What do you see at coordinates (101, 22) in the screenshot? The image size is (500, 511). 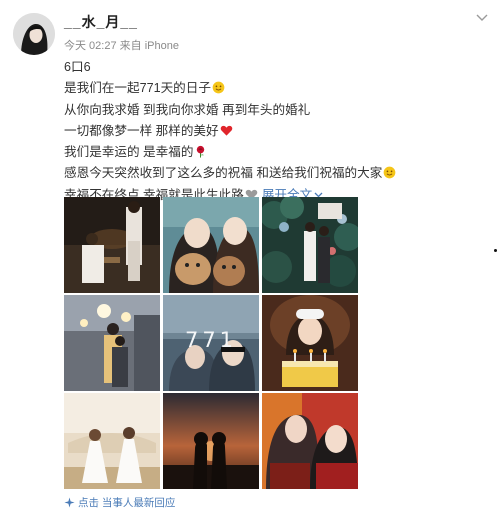 I see `username: __水_月__` at bounding box center [101, 22].